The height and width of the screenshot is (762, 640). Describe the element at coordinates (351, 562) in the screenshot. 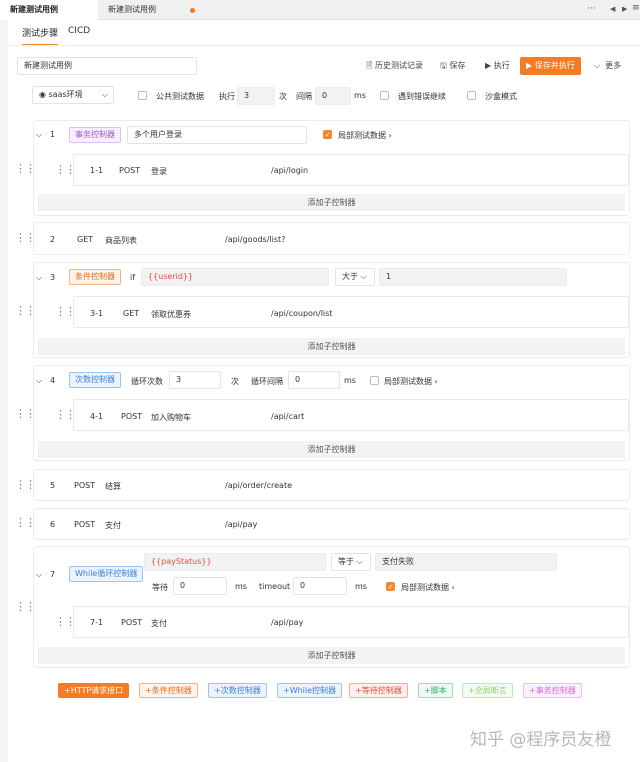

I see `while-operator-select: 等于 ⌵` at that location.